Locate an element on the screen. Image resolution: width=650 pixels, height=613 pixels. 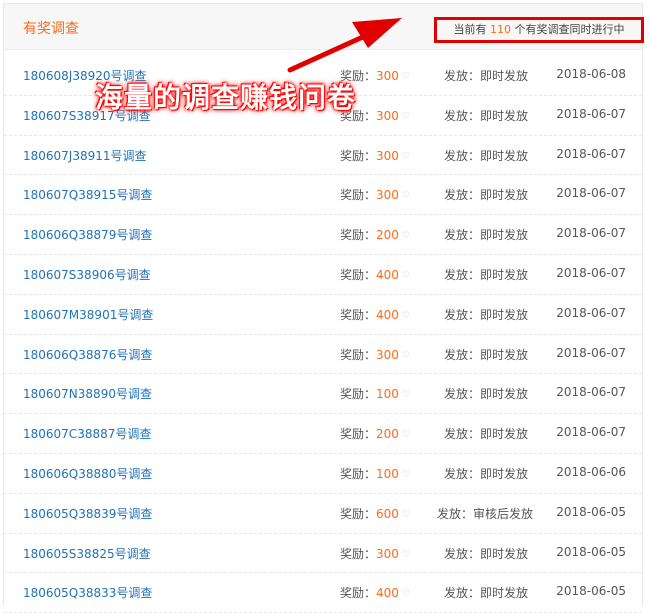
overlay-caption: 海量的调查赚钱问卷 is located at coordinates (226, 97).